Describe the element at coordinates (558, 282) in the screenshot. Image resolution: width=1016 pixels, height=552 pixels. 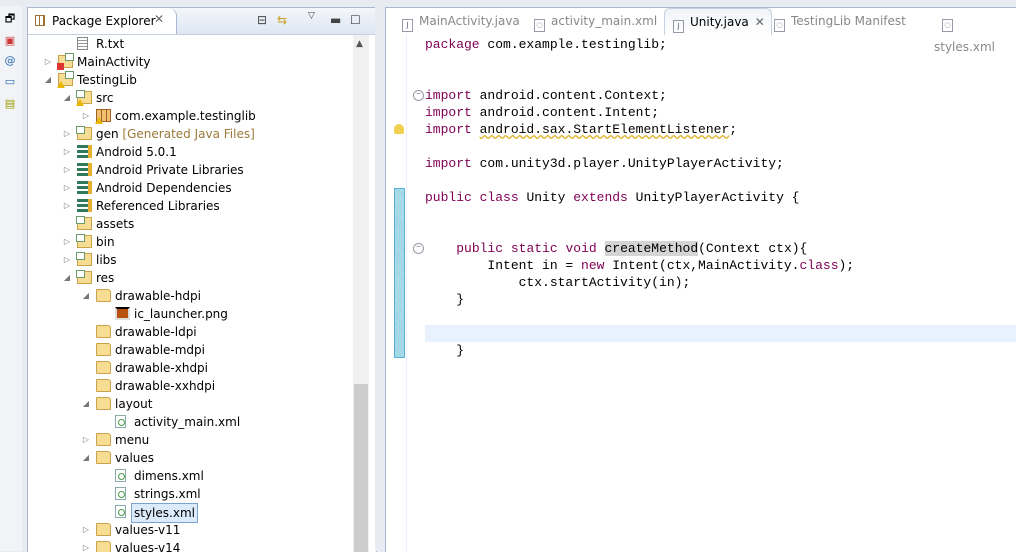
I see `code-line: ctx.startActivity(in);` at that location.